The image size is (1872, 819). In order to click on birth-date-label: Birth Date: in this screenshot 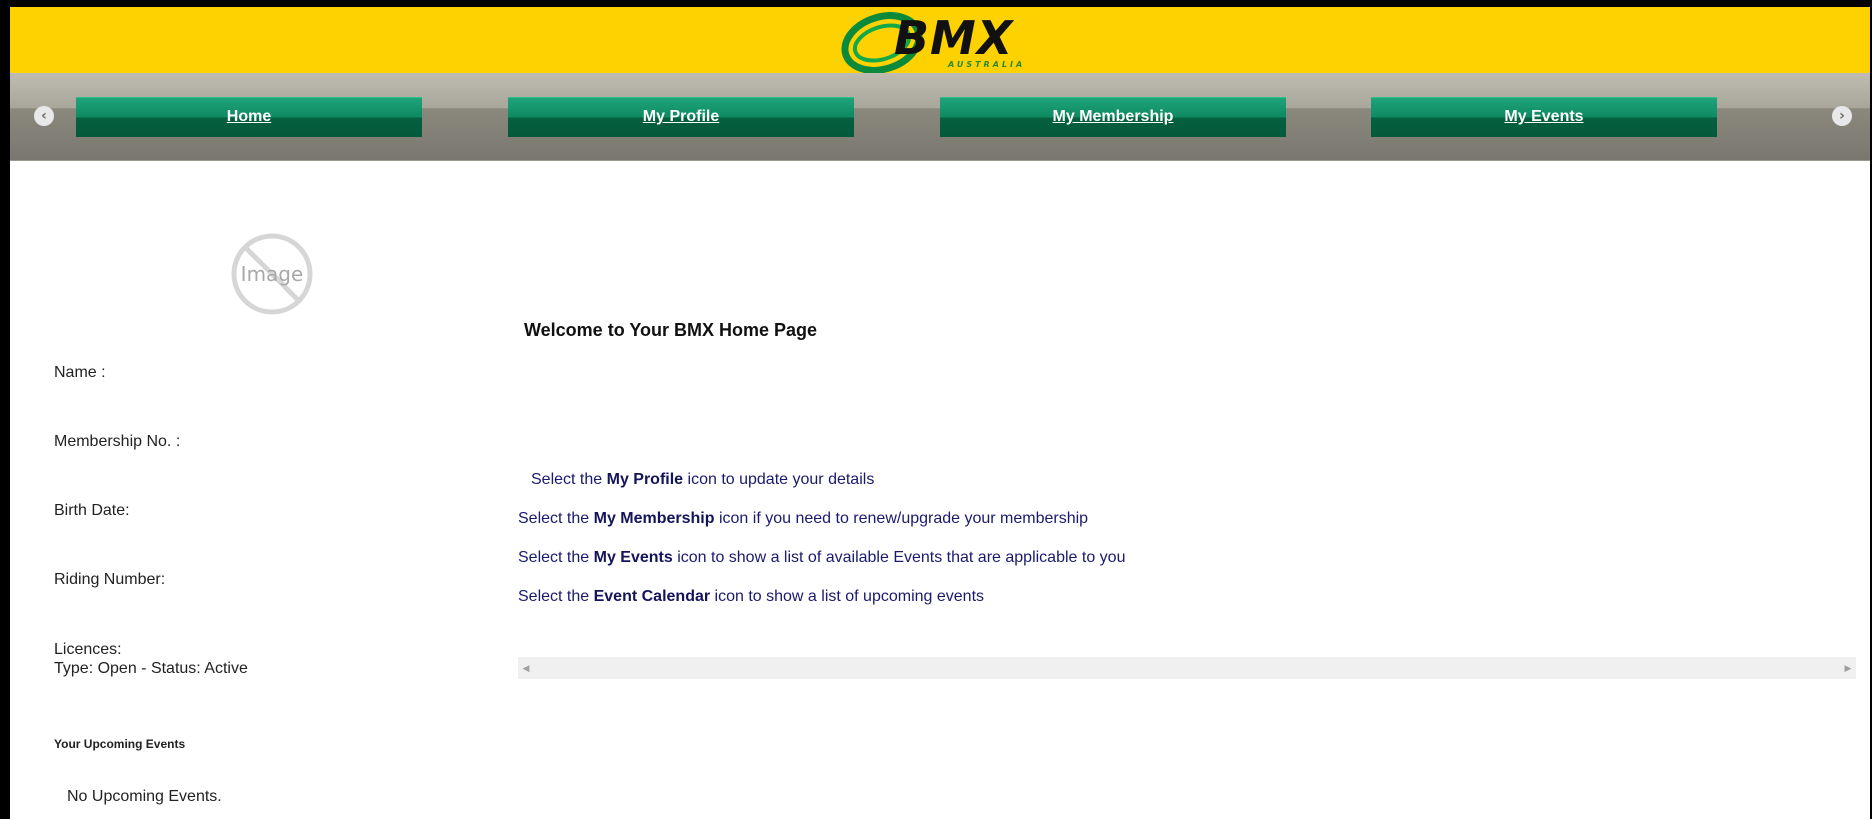, I will do `click(92, 510)`.